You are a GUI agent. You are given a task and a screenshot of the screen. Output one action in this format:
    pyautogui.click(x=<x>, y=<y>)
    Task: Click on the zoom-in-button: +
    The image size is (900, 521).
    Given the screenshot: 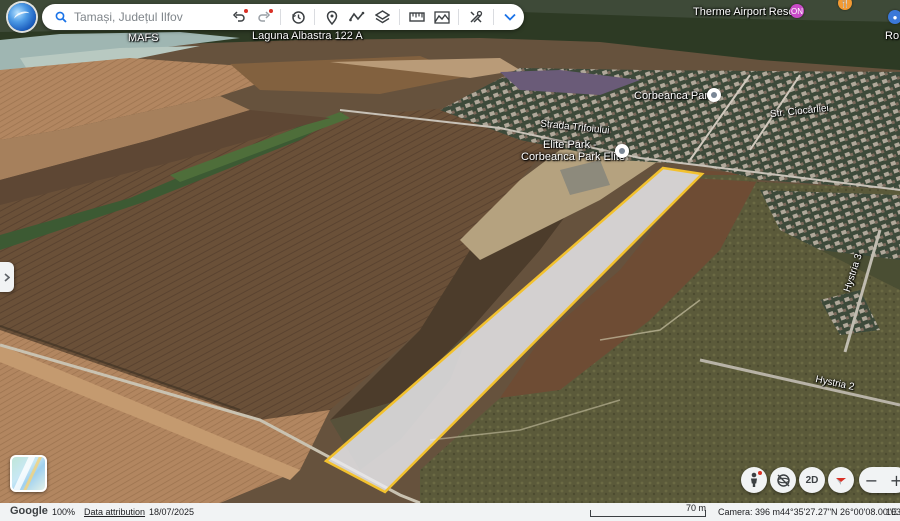 What is the action you would take?
    pyautogui.click(x=892, y=480)
    